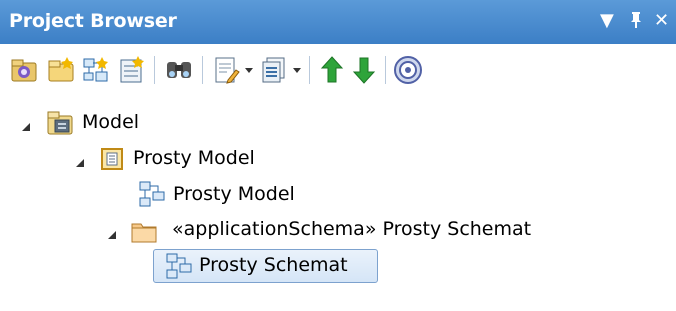 Image resolution: width=676 pixels, height=311 pixels. Describe the element at coordinates (93, 21) in the screenshot. I see `panel-title: Project Browser` at that location.